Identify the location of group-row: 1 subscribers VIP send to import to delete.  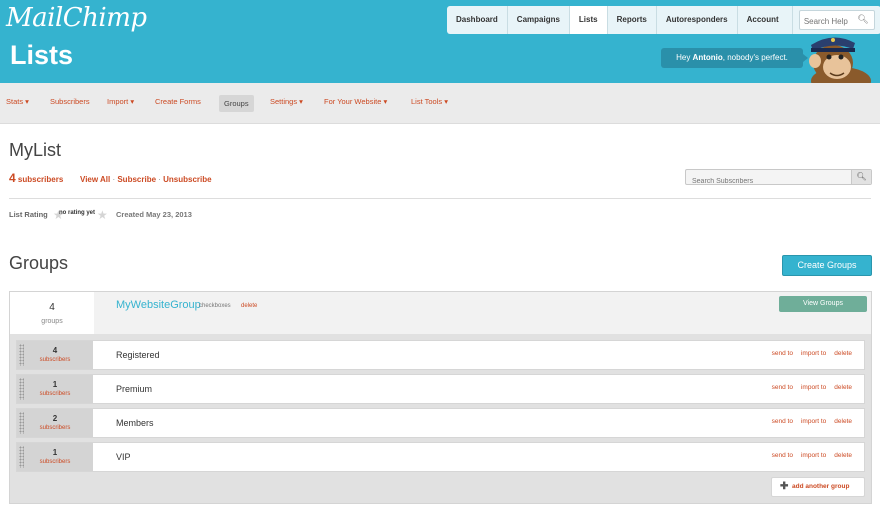
(440, 457).